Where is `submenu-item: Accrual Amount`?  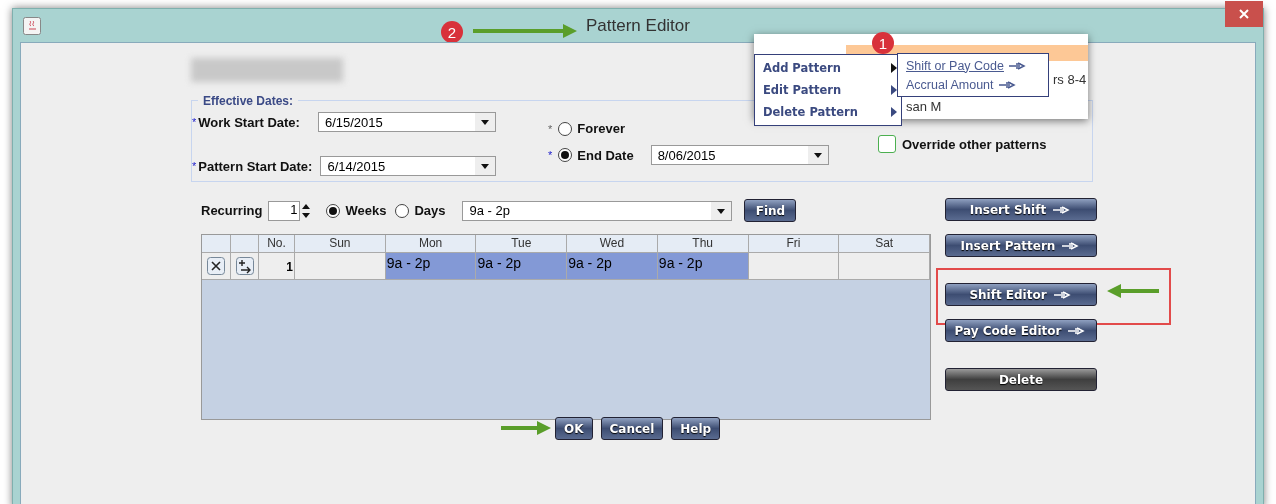
submenu-item: Accrual Amount is located at coordinates (973, 84).